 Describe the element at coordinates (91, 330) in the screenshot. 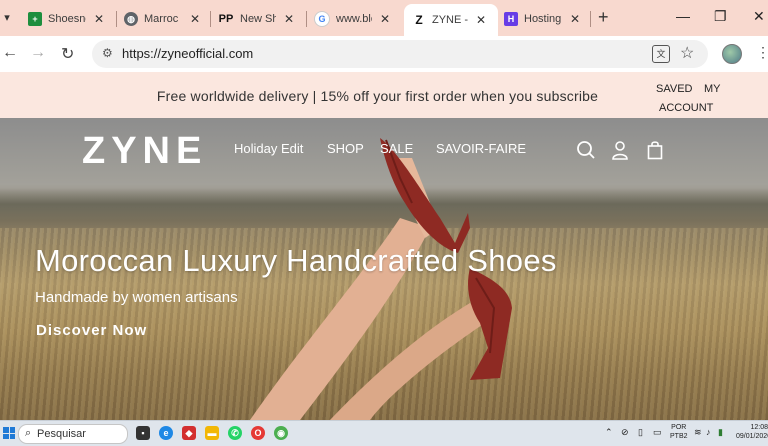

I see `discover-now-button: Discover Now` at that location.